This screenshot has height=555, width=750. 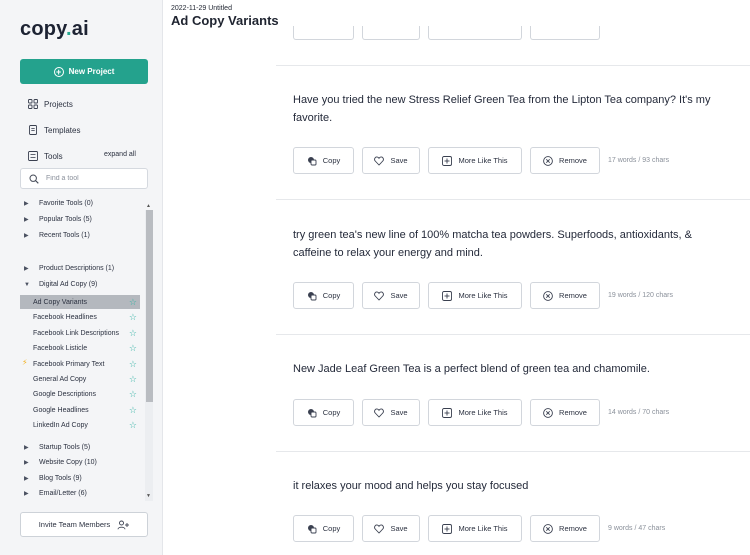 What do you see at coordinates (65, 219) in the screenshot?
I see `group-label: Popular Tools (5)` at bounding box center [65, 219].